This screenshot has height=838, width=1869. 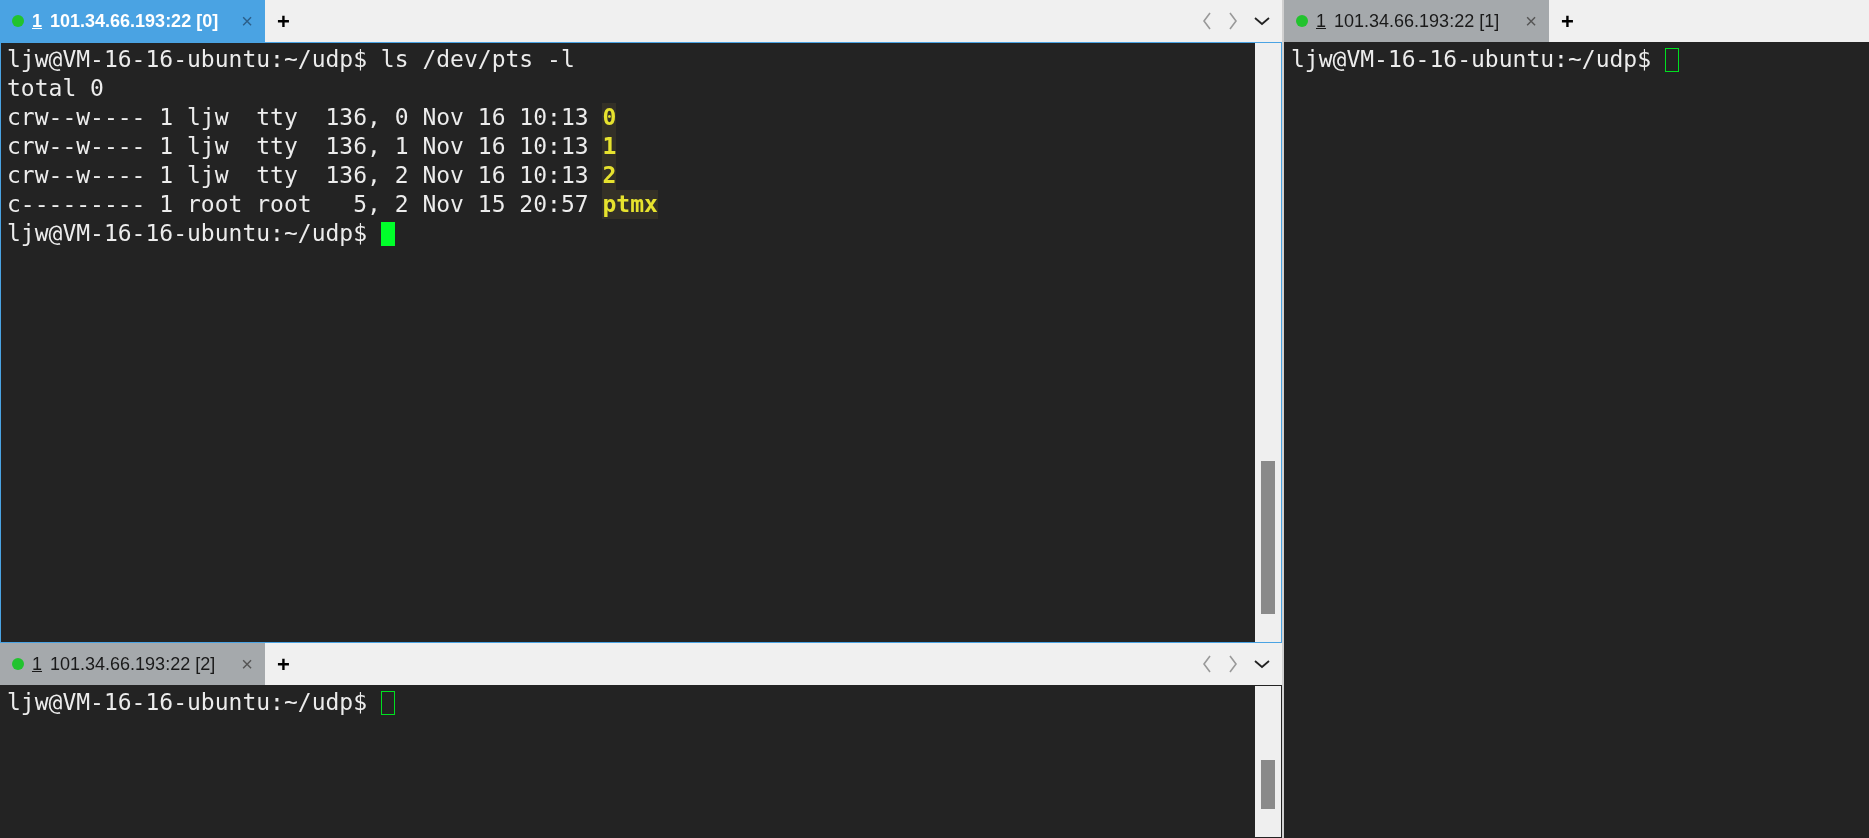 I want to click on terminal-line: c--------- 1 root root 5, 2 Nov 15 20:57, so click(x=298, y=204).